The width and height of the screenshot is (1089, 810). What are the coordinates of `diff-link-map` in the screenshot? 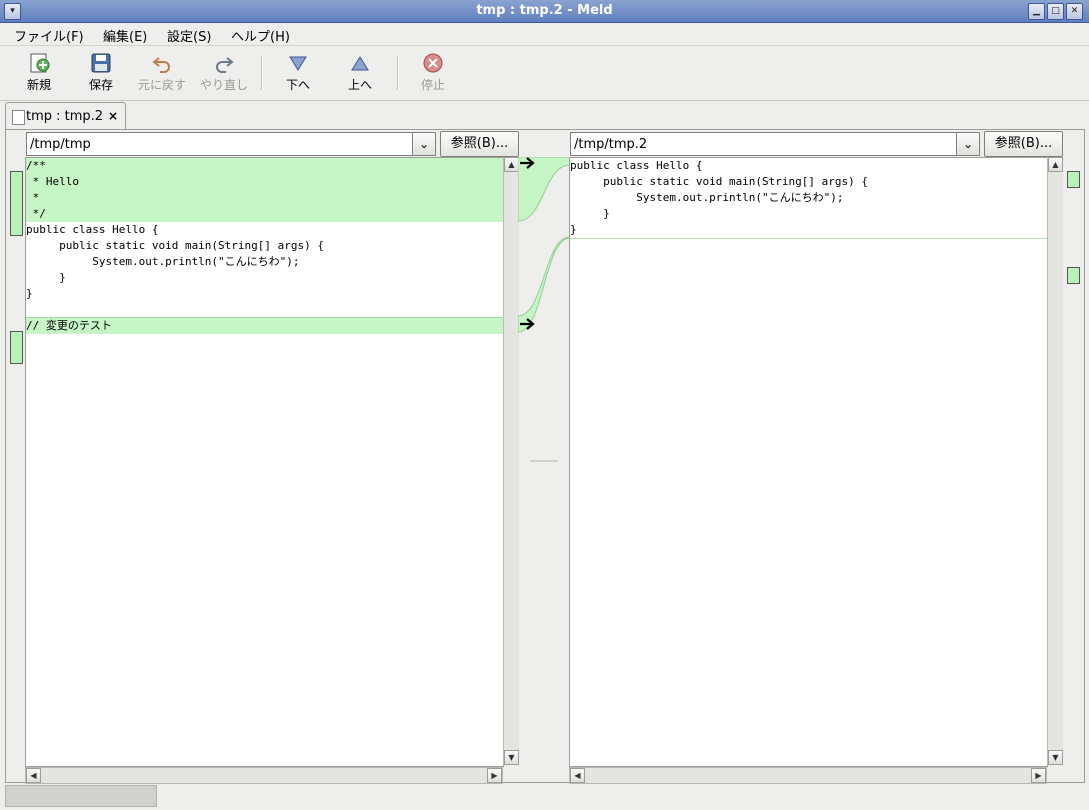 It's located at (544, 461).